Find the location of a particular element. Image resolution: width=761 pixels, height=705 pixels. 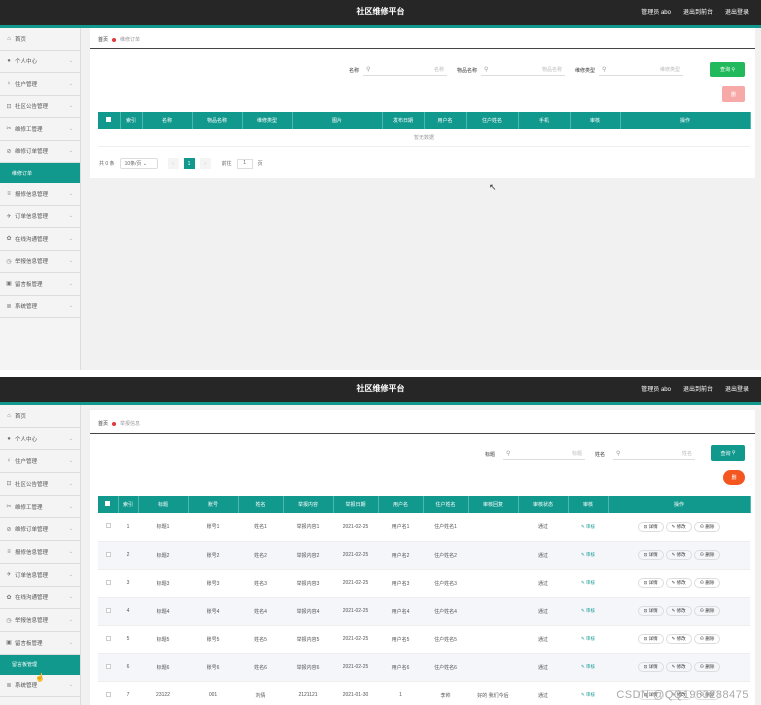

checkbox-icon is located at coordinates (108, 666).